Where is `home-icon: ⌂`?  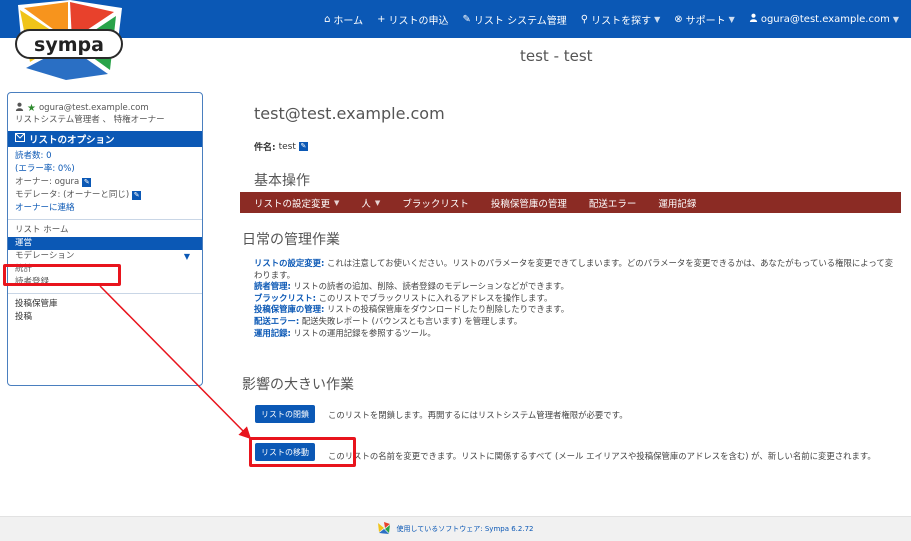 home-icon: ⌂ is located at coordinates (327, 19).